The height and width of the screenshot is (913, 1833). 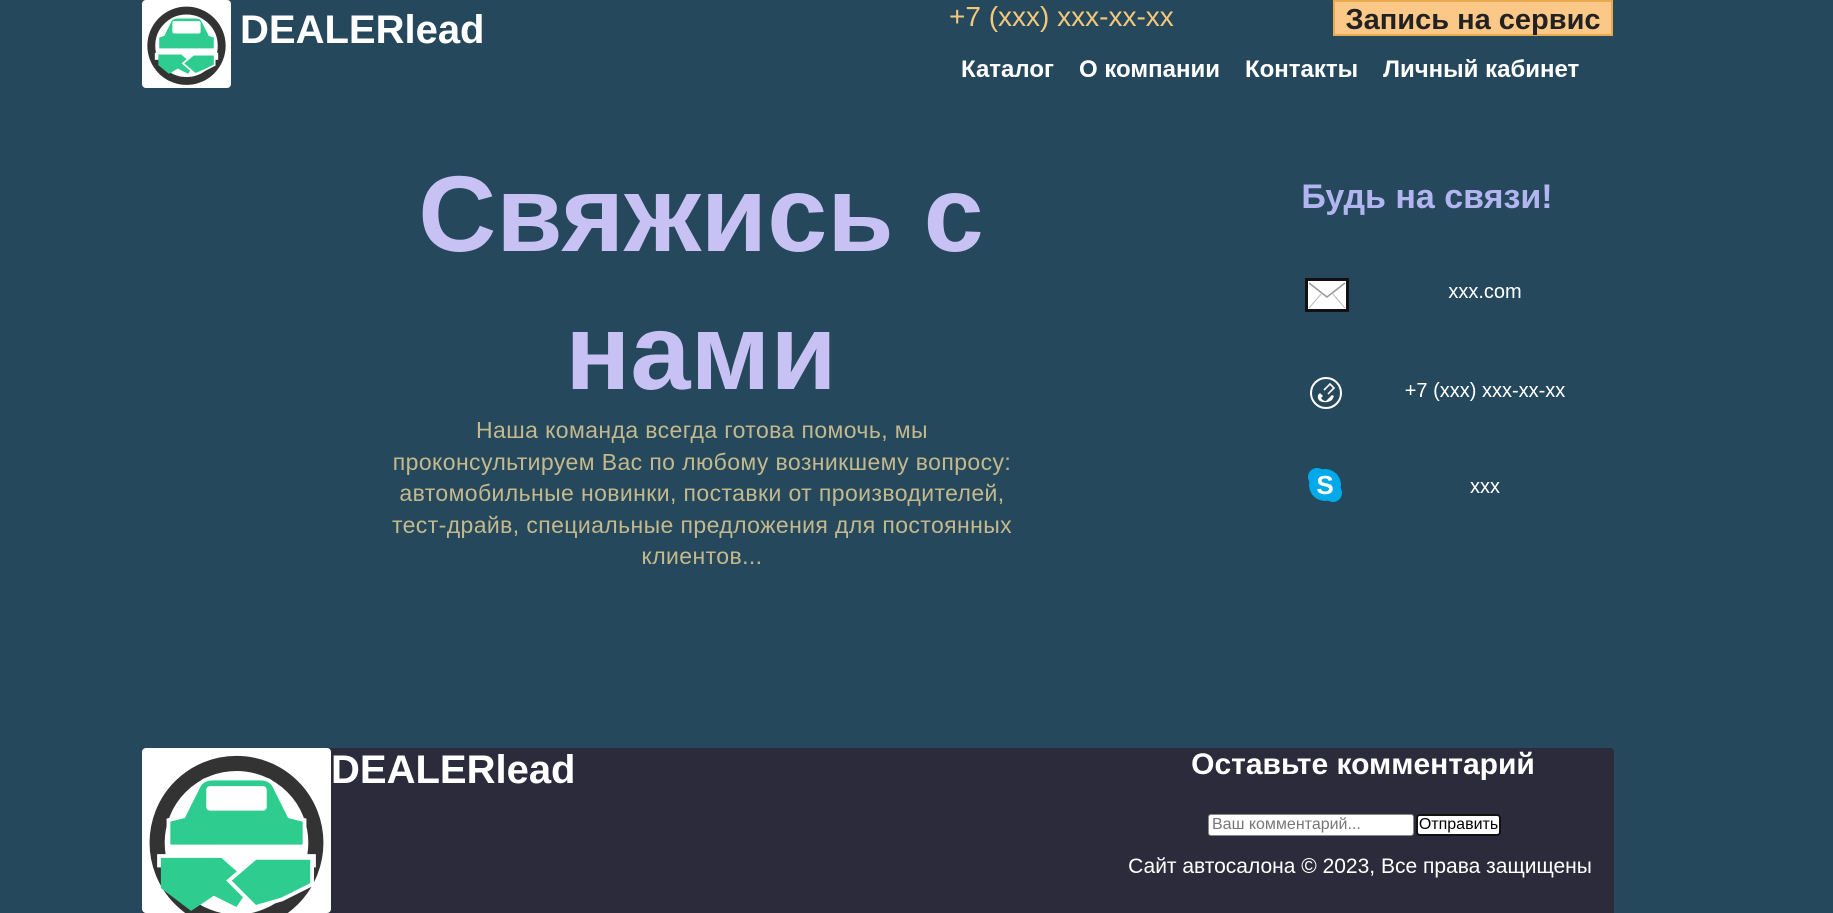 I want to click on contact-skype: S xxx, so click(x=1455, y=487).